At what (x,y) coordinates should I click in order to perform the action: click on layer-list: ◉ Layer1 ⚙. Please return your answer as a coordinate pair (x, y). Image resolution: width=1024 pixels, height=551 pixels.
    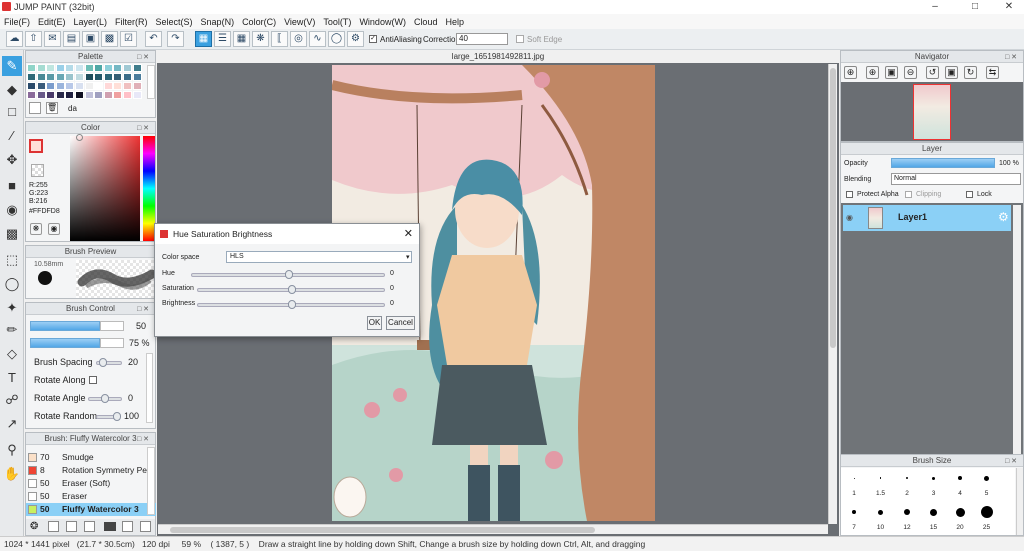
    Looking at the image, I should click on (932, 343).